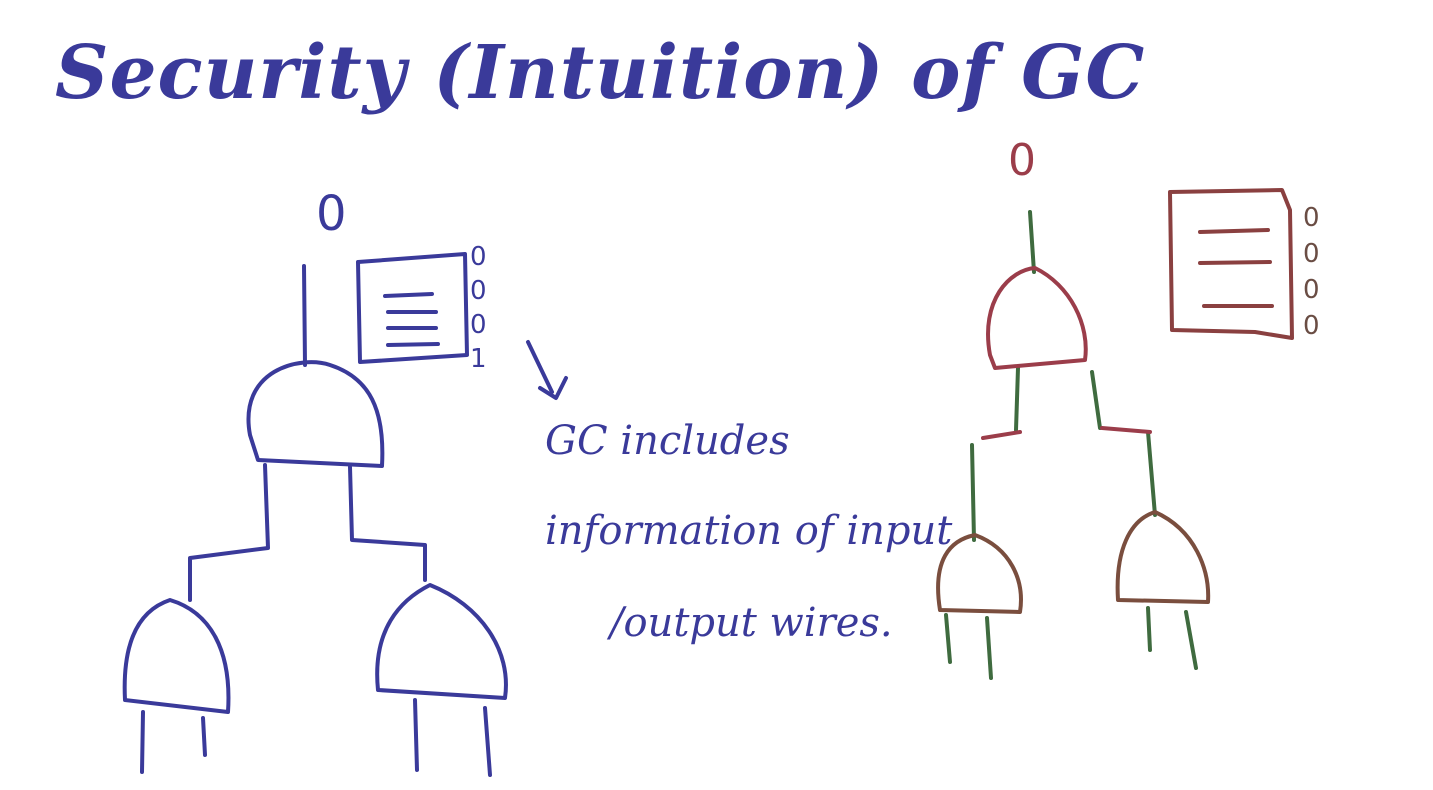  What do you see at coordinates (667, 441) in the screenshot?
I see `note-line-1: GC includes` at bounding box center [667, 441].